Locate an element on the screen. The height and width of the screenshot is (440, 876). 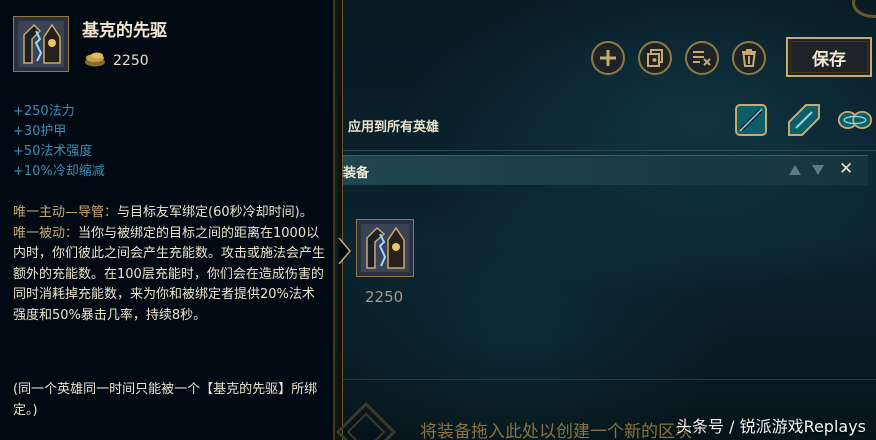
move-down-icon is located at coordinates (818, 170).